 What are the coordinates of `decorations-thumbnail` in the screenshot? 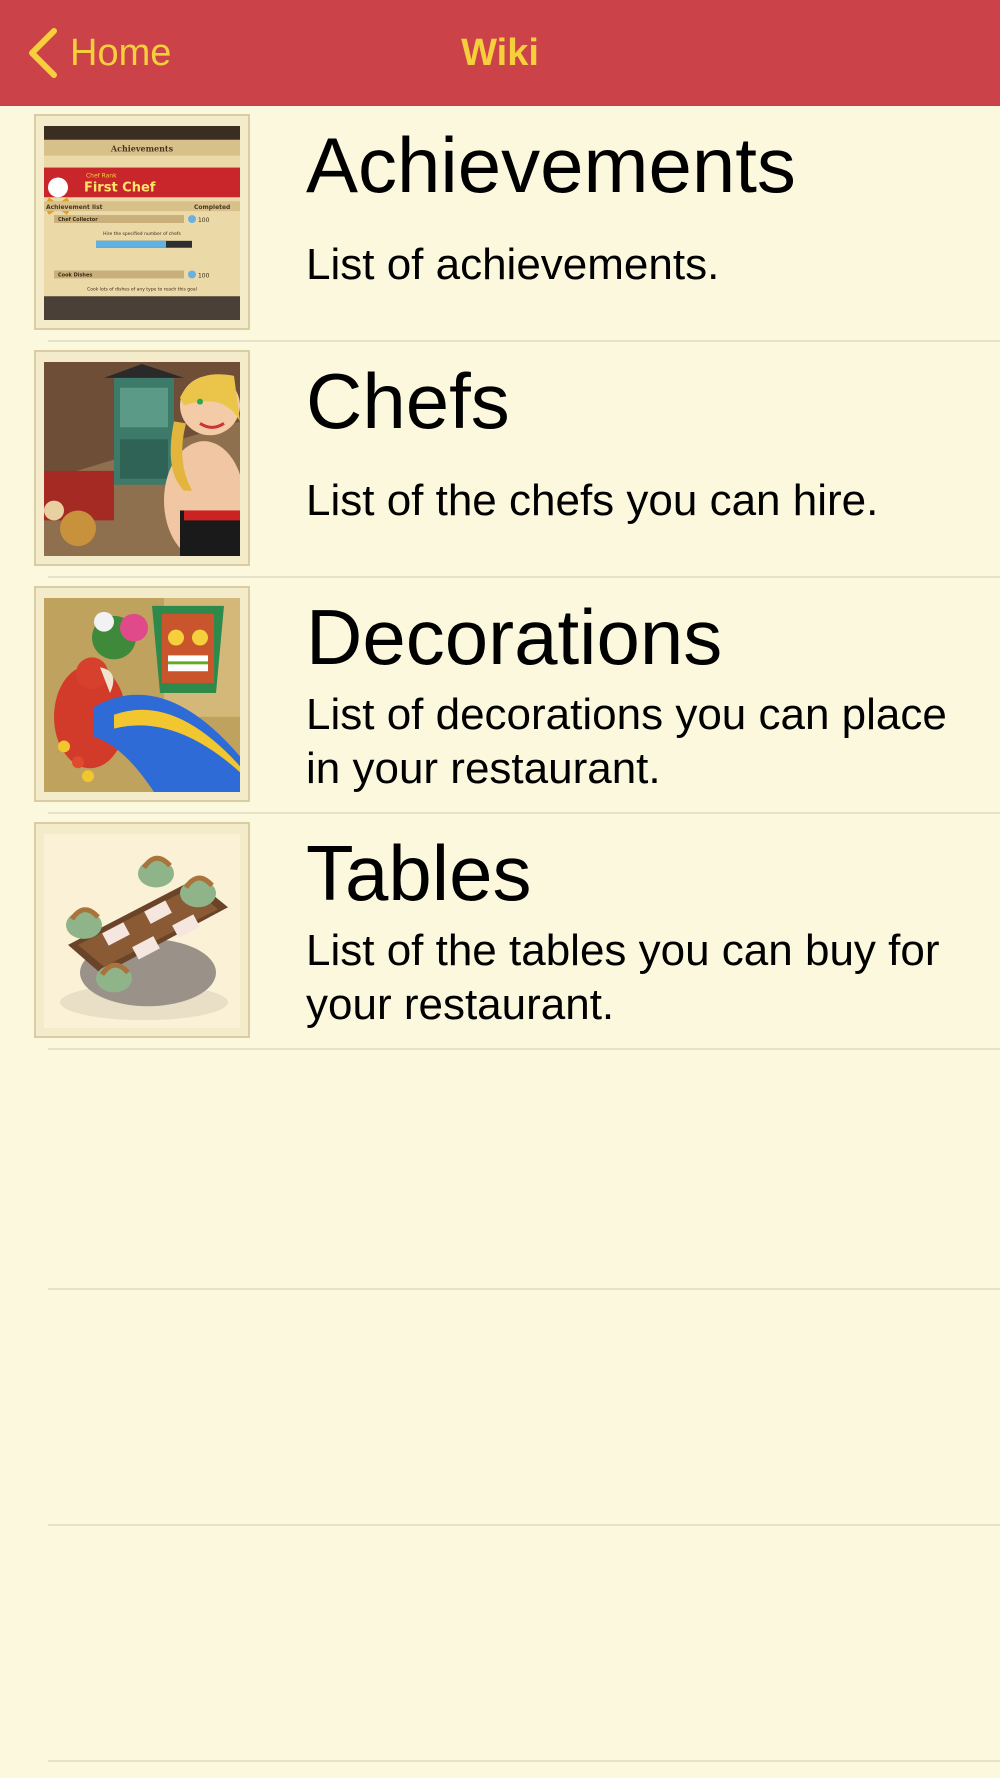 It's located at (142, 694).